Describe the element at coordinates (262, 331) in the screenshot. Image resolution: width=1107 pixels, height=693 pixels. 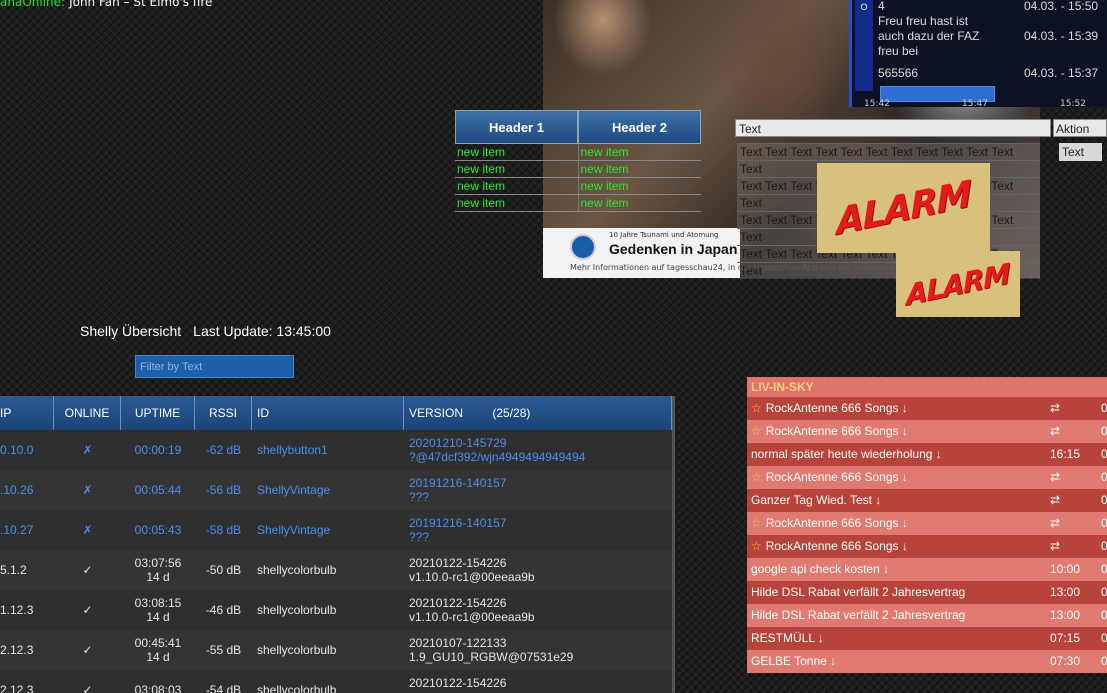
I see `last-update: Last Update: 13:45:00` at that location.